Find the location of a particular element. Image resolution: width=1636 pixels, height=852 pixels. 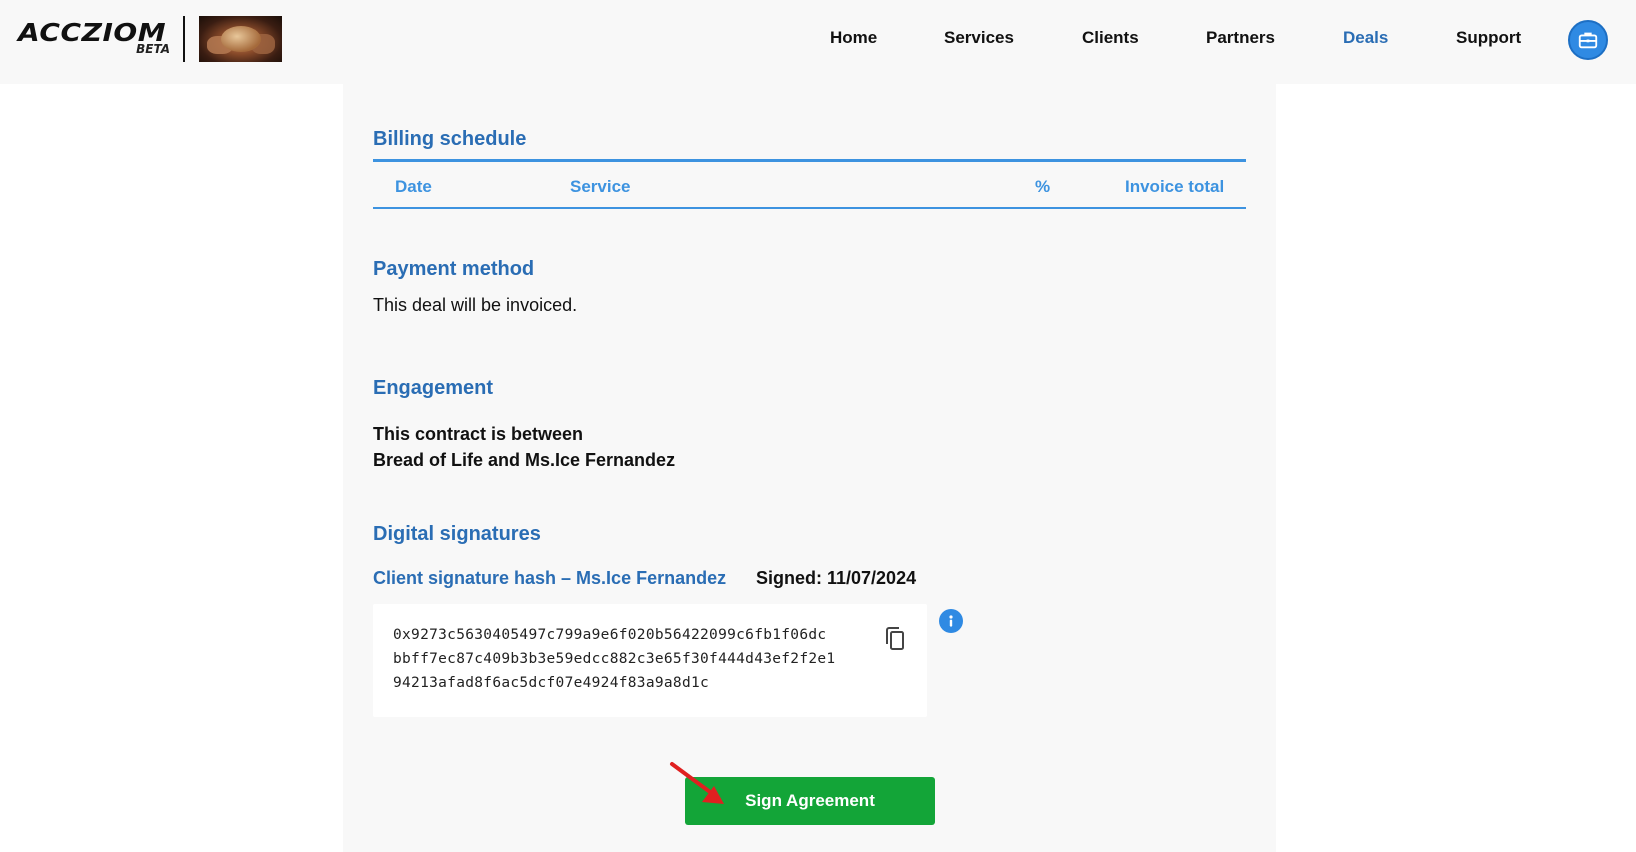

info-icon is located at coordinates (951, 621).